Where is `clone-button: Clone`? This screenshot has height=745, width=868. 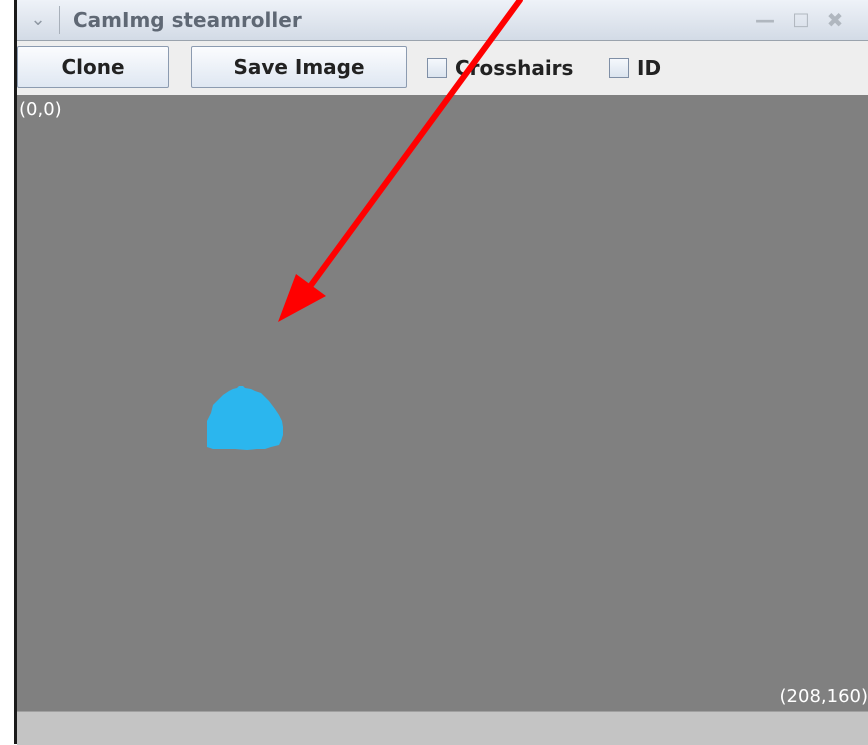
clone-button: Clone is located at coordinates (93, 67).